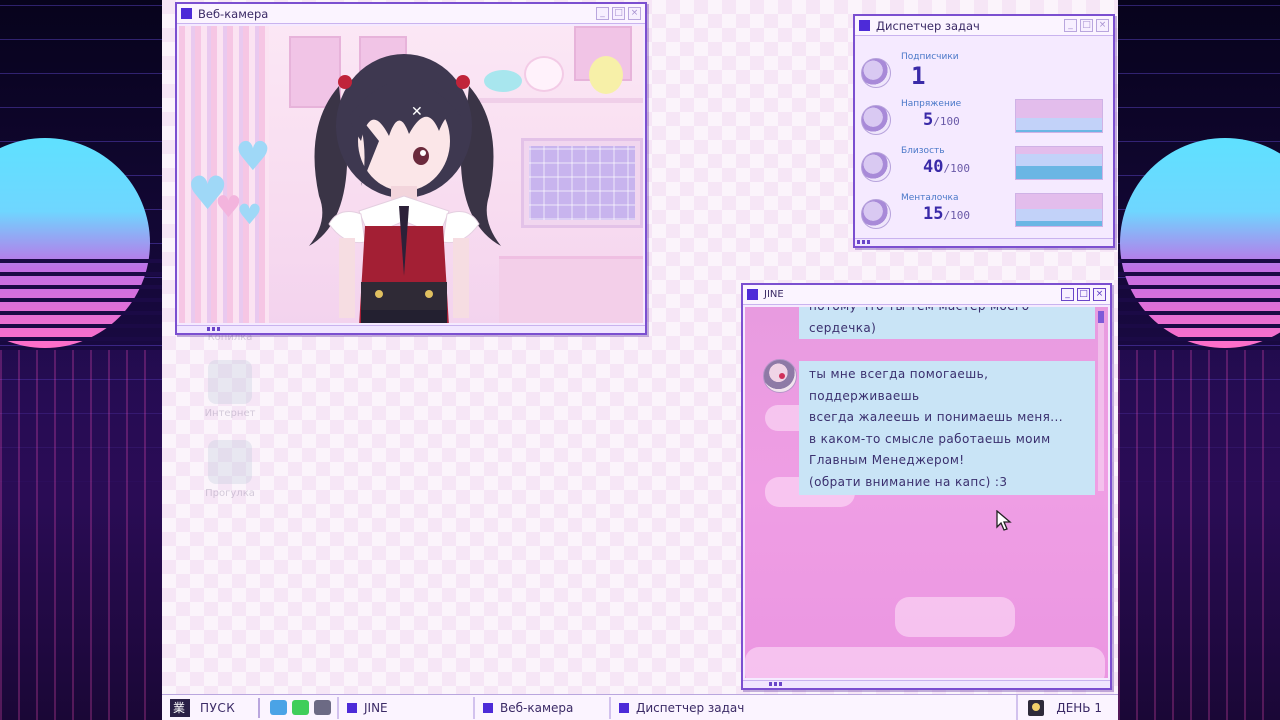 The image size is (1280, 720). I want to click on stress-icon, so click(876, 120).